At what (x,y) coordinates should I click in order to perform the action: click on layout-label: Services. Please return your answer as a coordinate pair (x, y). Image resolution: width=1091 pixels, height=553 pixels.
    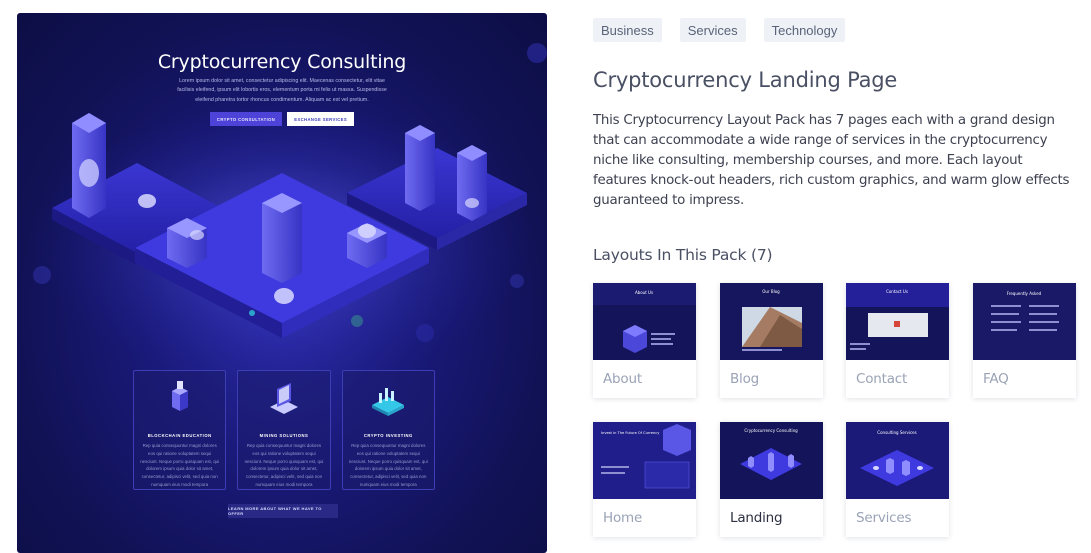
    Looking at the image, I should click on (884, 518).